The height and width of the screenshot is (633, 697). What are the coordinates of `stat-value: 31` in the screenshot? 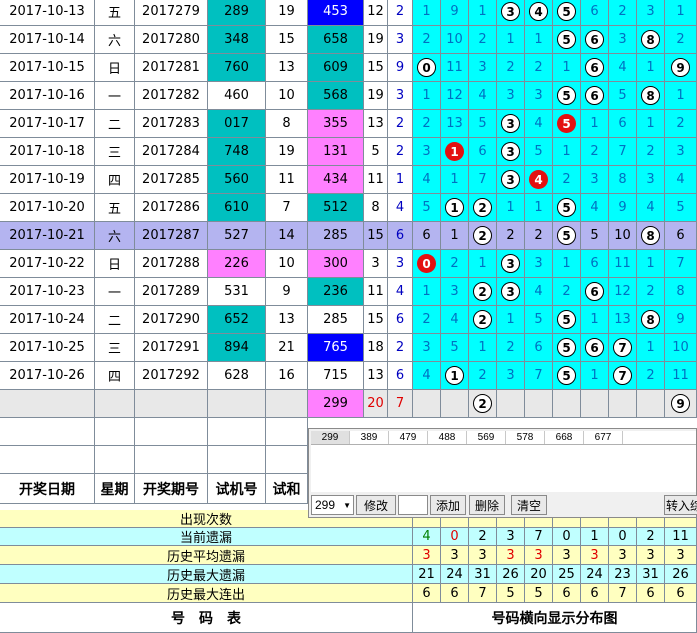 It's located at (651, 574).